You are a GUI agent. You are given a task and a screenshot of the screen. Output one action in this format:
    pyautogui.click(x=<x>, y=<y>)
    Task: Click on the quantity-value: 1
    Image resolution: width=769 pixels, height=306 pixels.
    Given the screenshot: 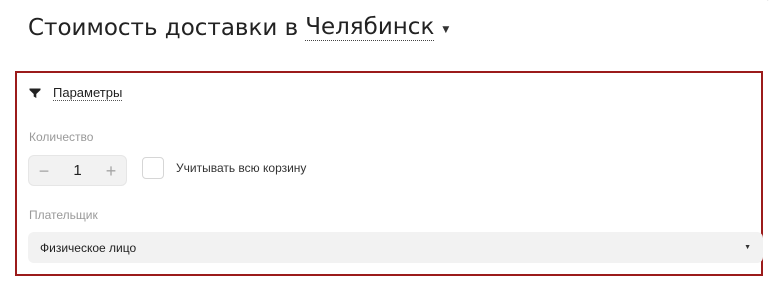 What is the action you would take?
    pyautogui.click(x=77, y=170)
    